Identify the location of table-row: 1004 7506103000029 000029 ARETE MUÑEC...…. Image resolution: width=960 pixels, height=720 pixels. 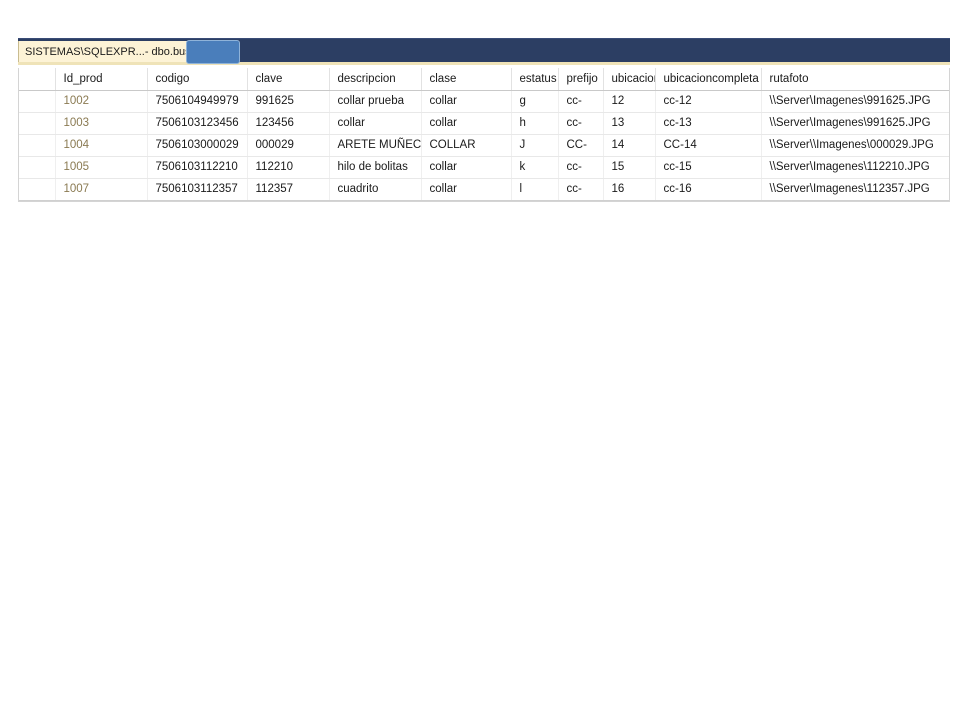
(484, 145).